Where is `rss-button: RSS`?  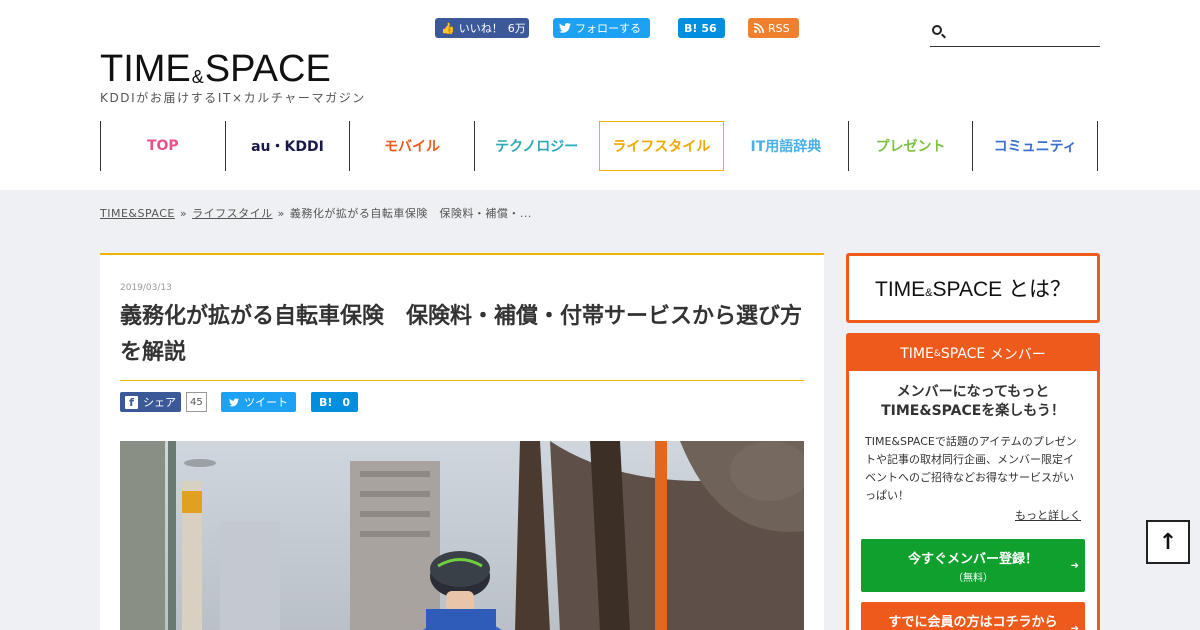 rss-button: RSS is located at coordinates (773, 28).